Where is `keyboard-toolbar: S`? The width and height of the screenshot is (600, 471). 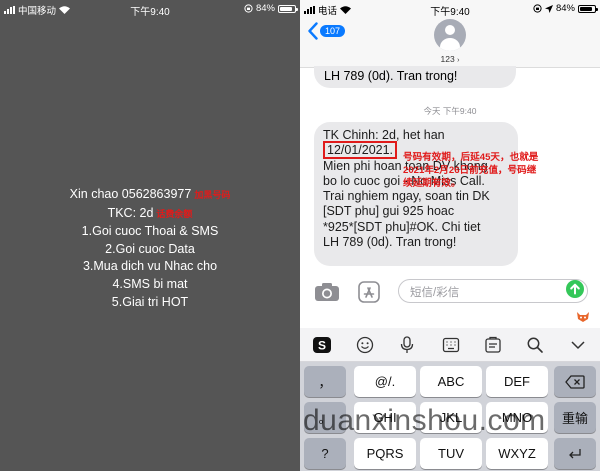 keyboard-toolbar: S is located at coordinates (450, 345).